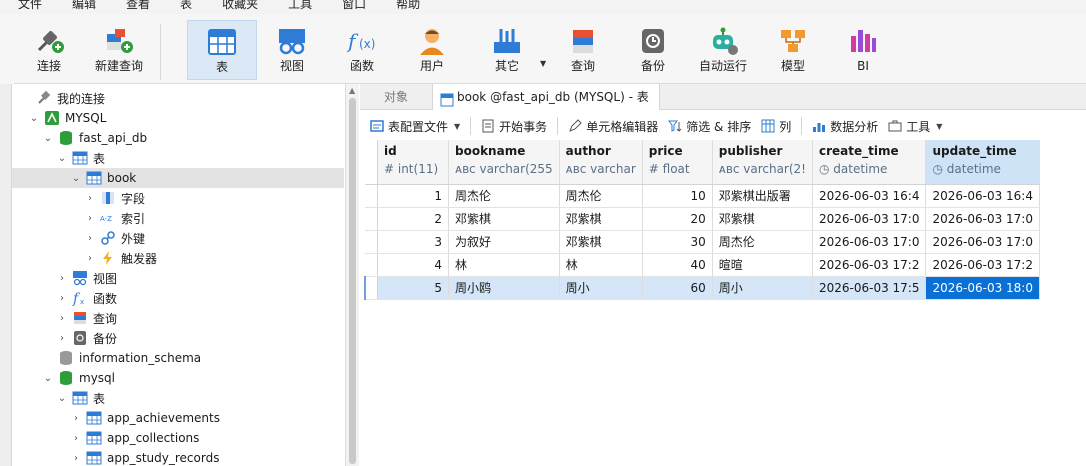 Image resolution: width=1086 pixels, height=466 pixels. Describe the element at coordinates (546, 97) in the screenshot. I see `tab-book-table: book @fast_api_db (MYSQL) - 表` at that location.